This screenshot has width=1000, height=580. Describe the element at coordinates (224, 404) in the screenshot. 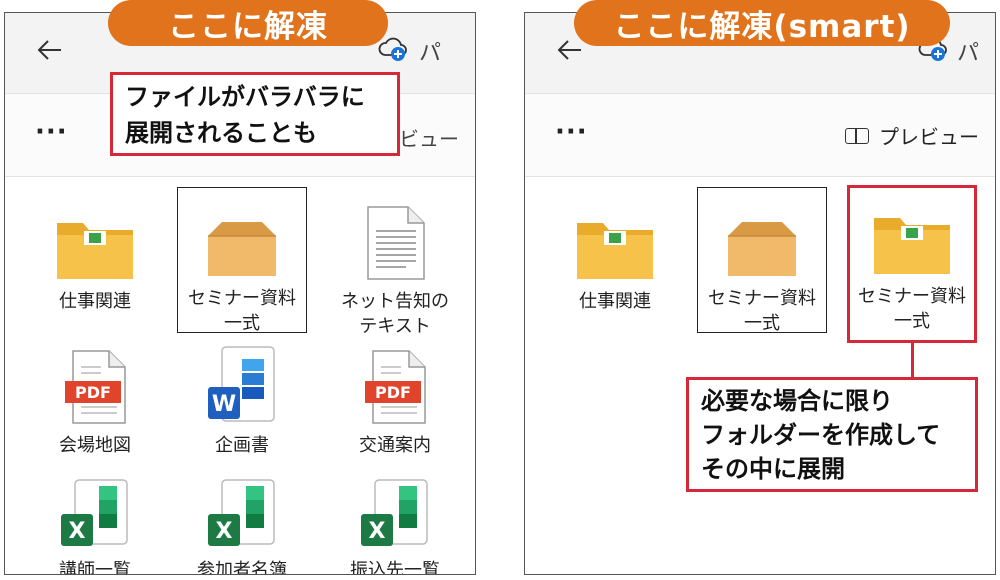

I see `word-badge: W` at that location.